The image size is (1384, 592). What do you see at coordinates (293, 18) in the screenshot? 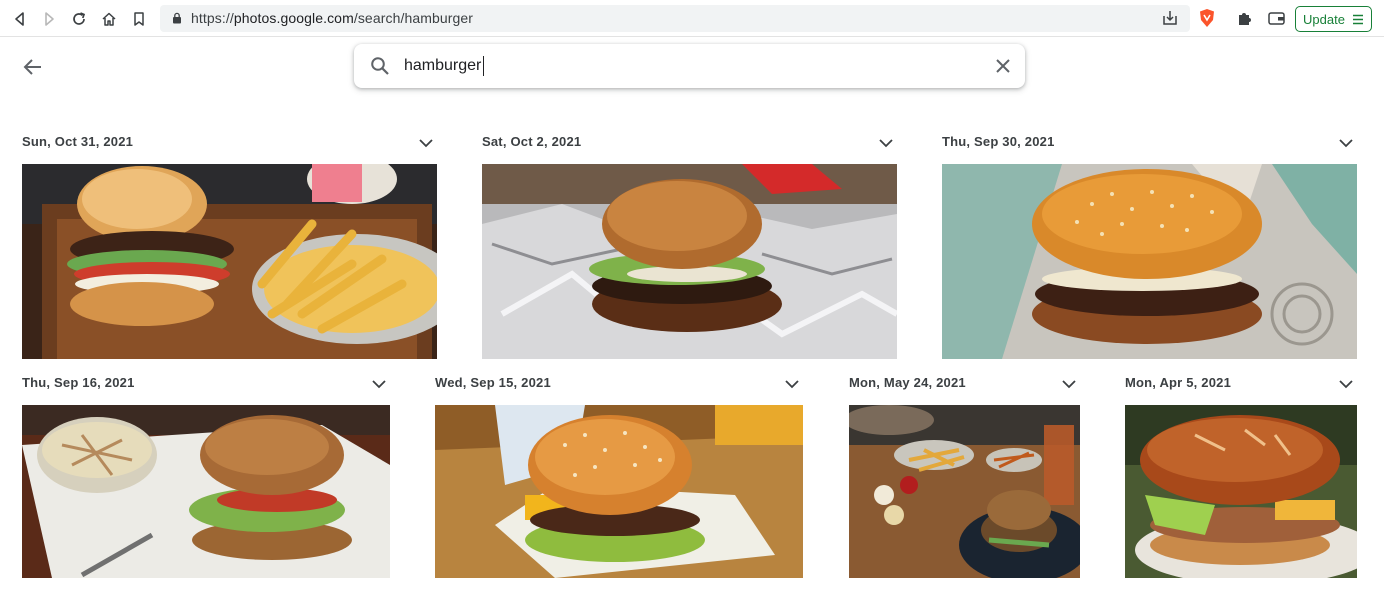
I see `url-host: photos.google.com` at bounding box center [293, 18].